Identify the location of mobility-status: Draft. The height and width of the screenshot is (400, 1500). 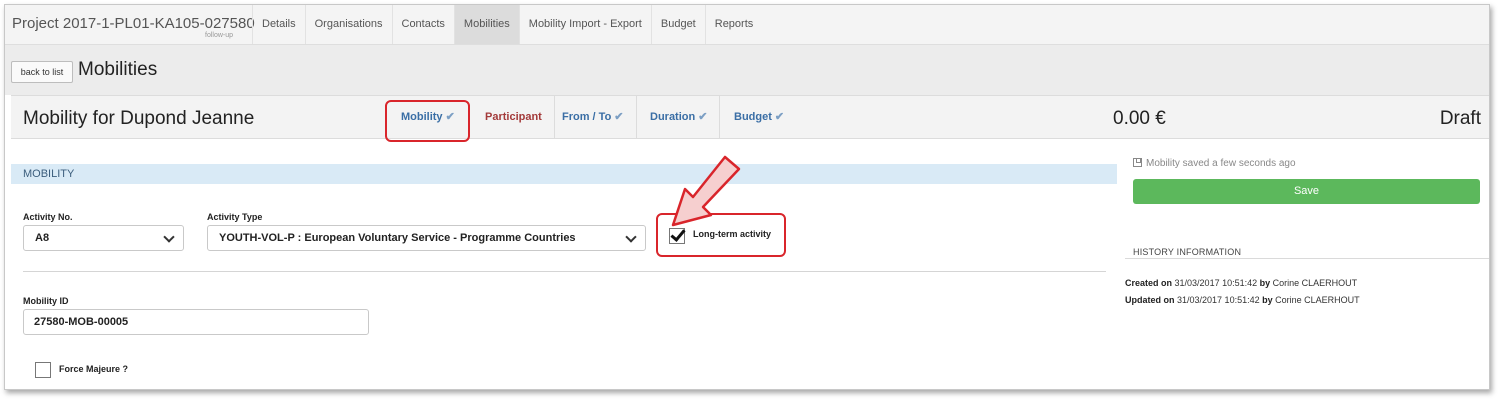
(1460, 118).